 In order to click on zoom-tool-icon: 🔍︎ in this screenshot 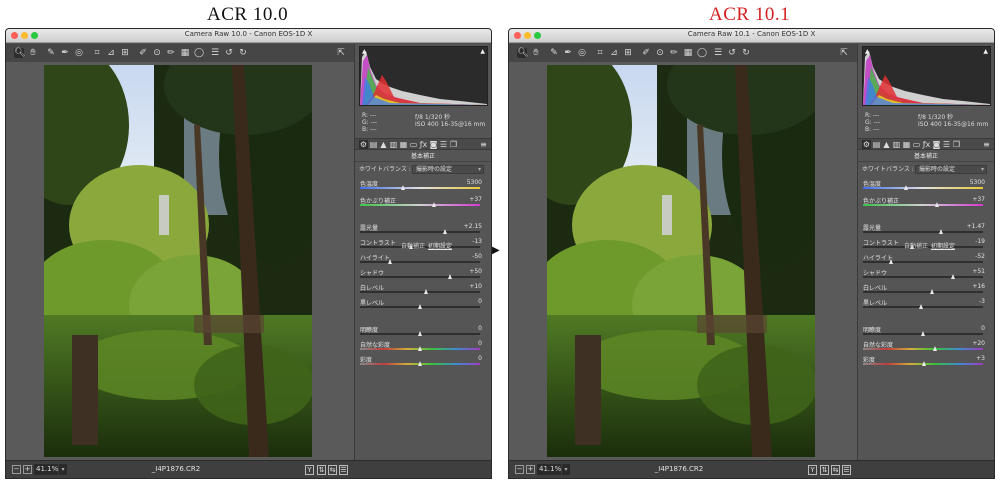, I will do `click(19, 53)`.